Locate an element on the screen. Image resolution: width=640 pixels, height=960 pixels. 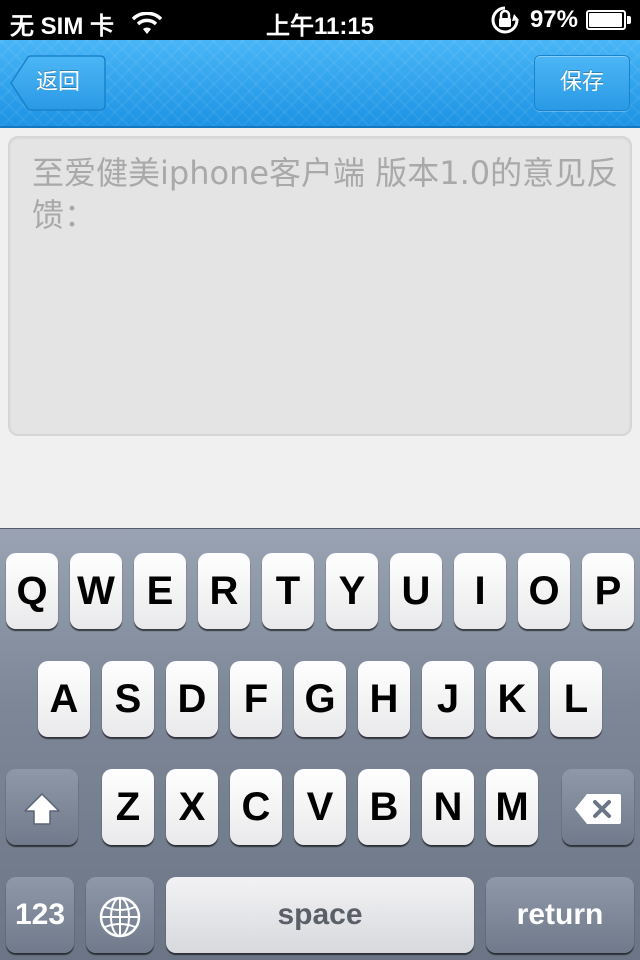
key-i: I is located at coordinates (480, 591).